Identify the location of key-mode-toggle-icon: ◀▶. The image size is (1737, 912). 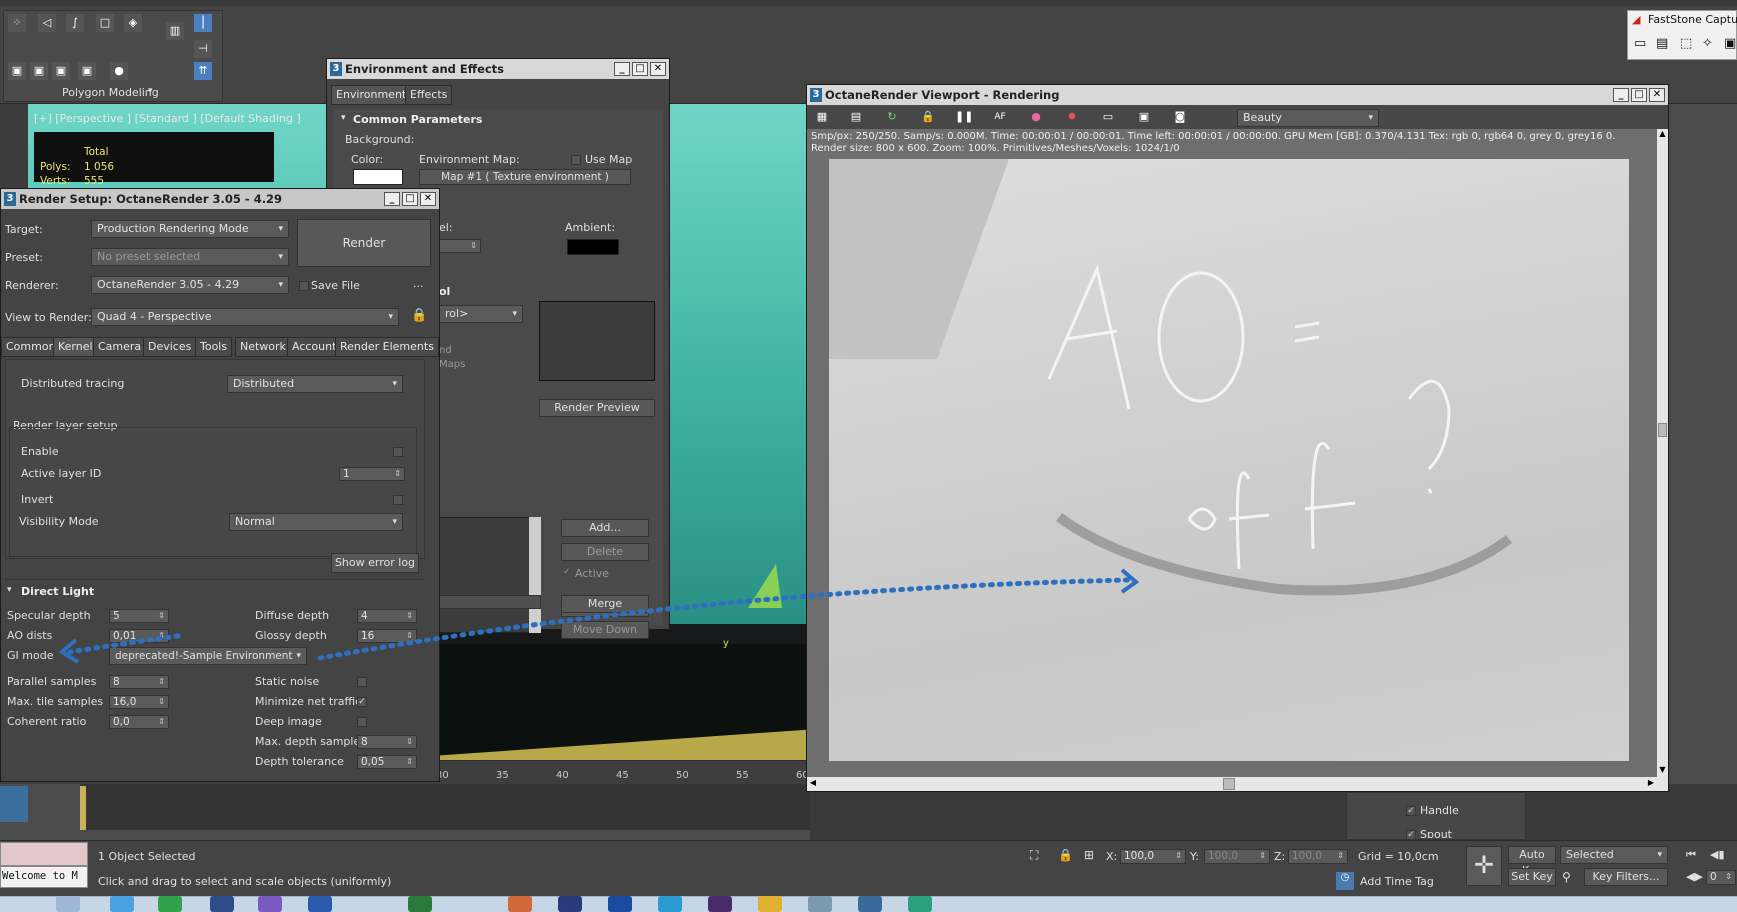
(1694, 876).